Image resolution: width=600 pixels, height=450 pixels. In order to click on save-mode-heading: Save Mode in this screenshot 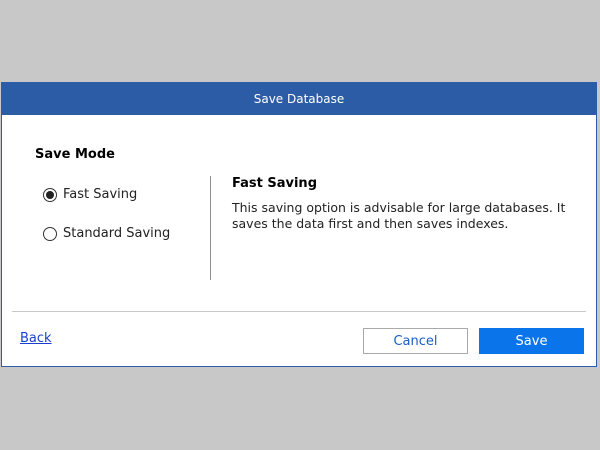, I will do `click(75, 154)`.